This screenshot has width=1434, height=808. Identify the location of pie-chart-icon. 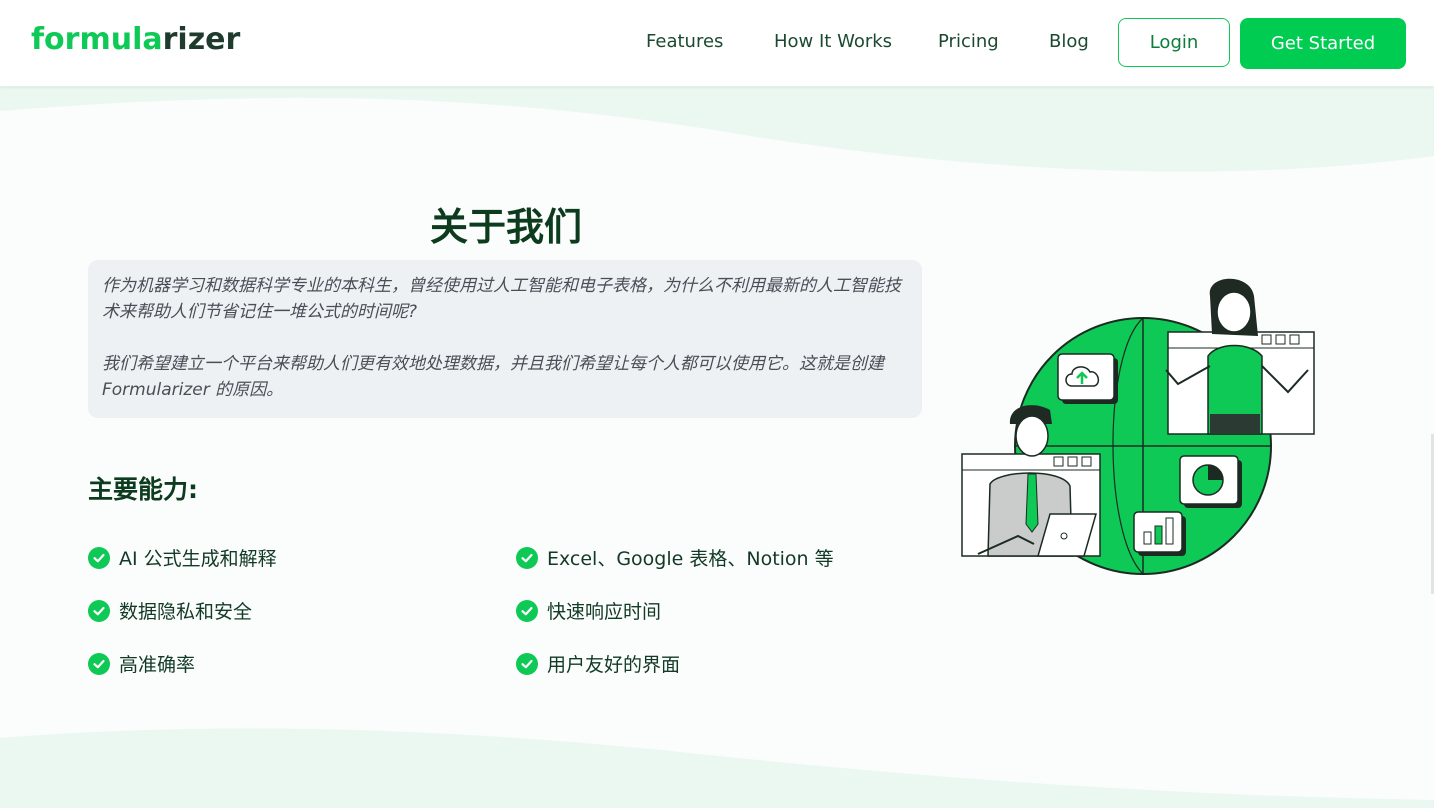
(1210, 481).